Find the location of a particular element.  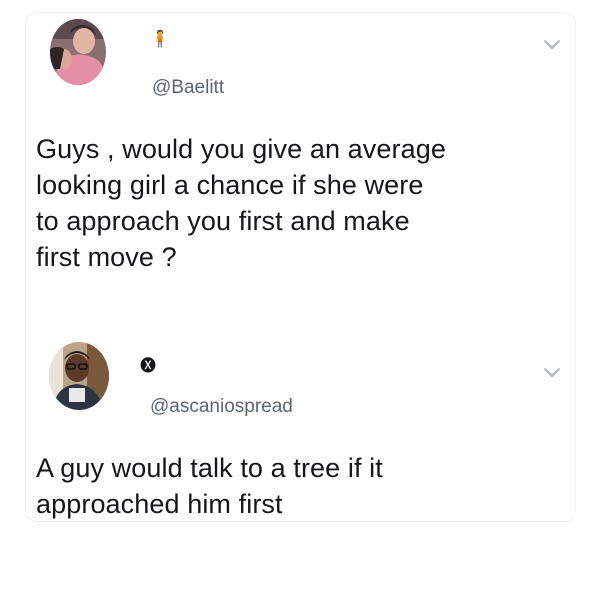

profile-photo-woman-icon is located at coordinates (78, 52).